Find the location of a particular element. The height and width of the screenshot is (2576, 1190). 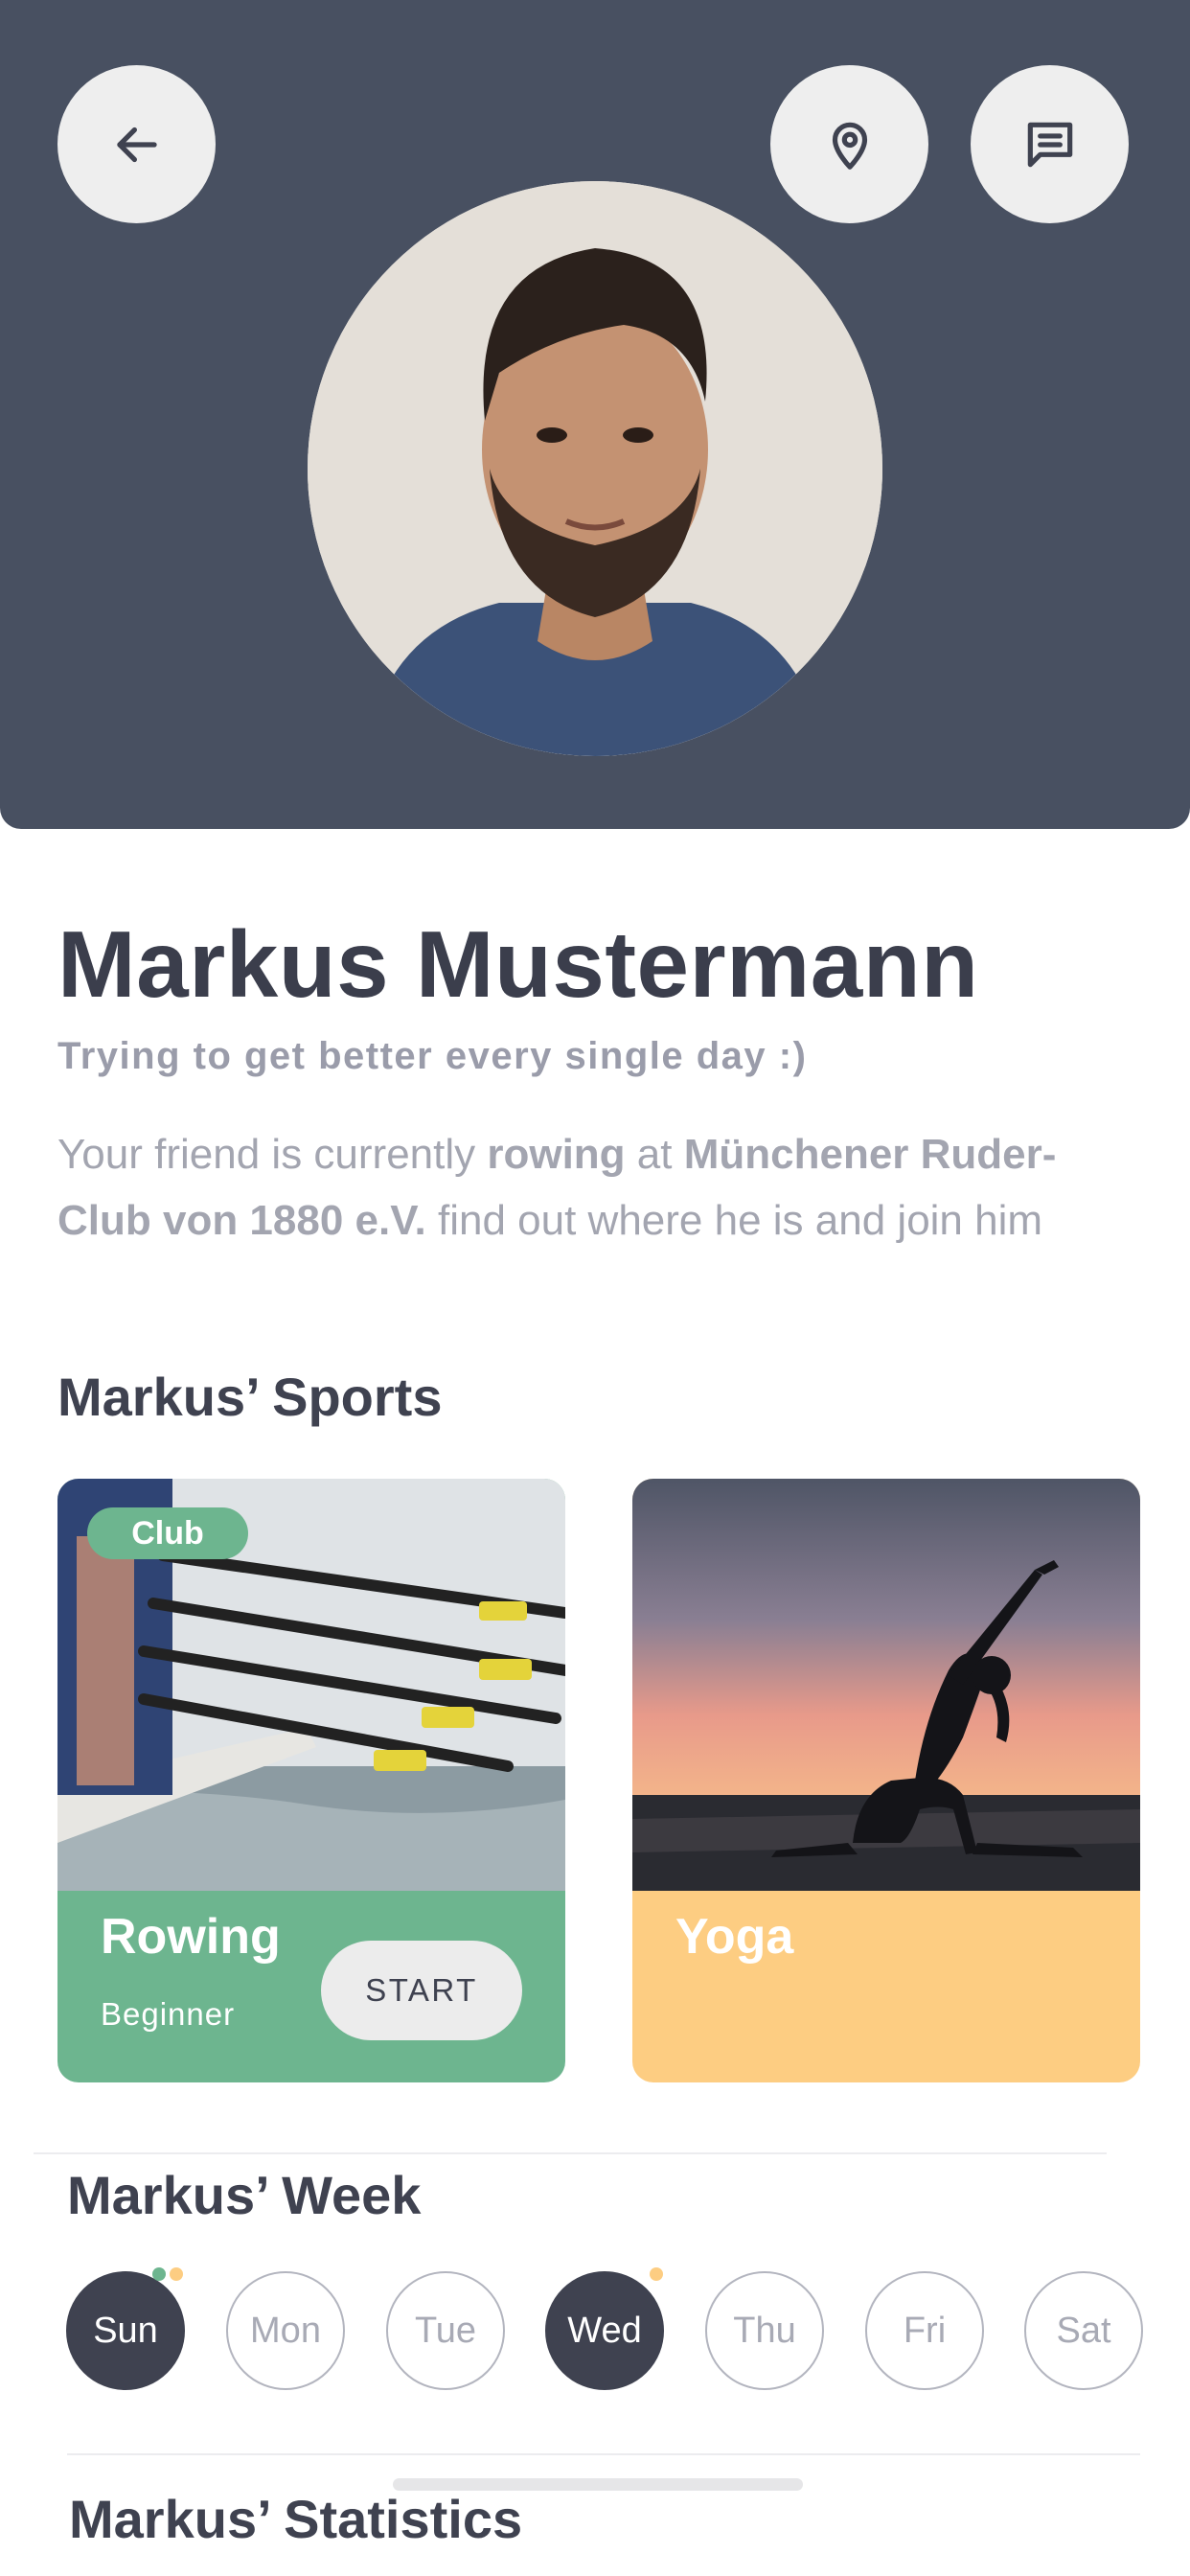

day-thu: Thu is located at coordinates (764, 2330).